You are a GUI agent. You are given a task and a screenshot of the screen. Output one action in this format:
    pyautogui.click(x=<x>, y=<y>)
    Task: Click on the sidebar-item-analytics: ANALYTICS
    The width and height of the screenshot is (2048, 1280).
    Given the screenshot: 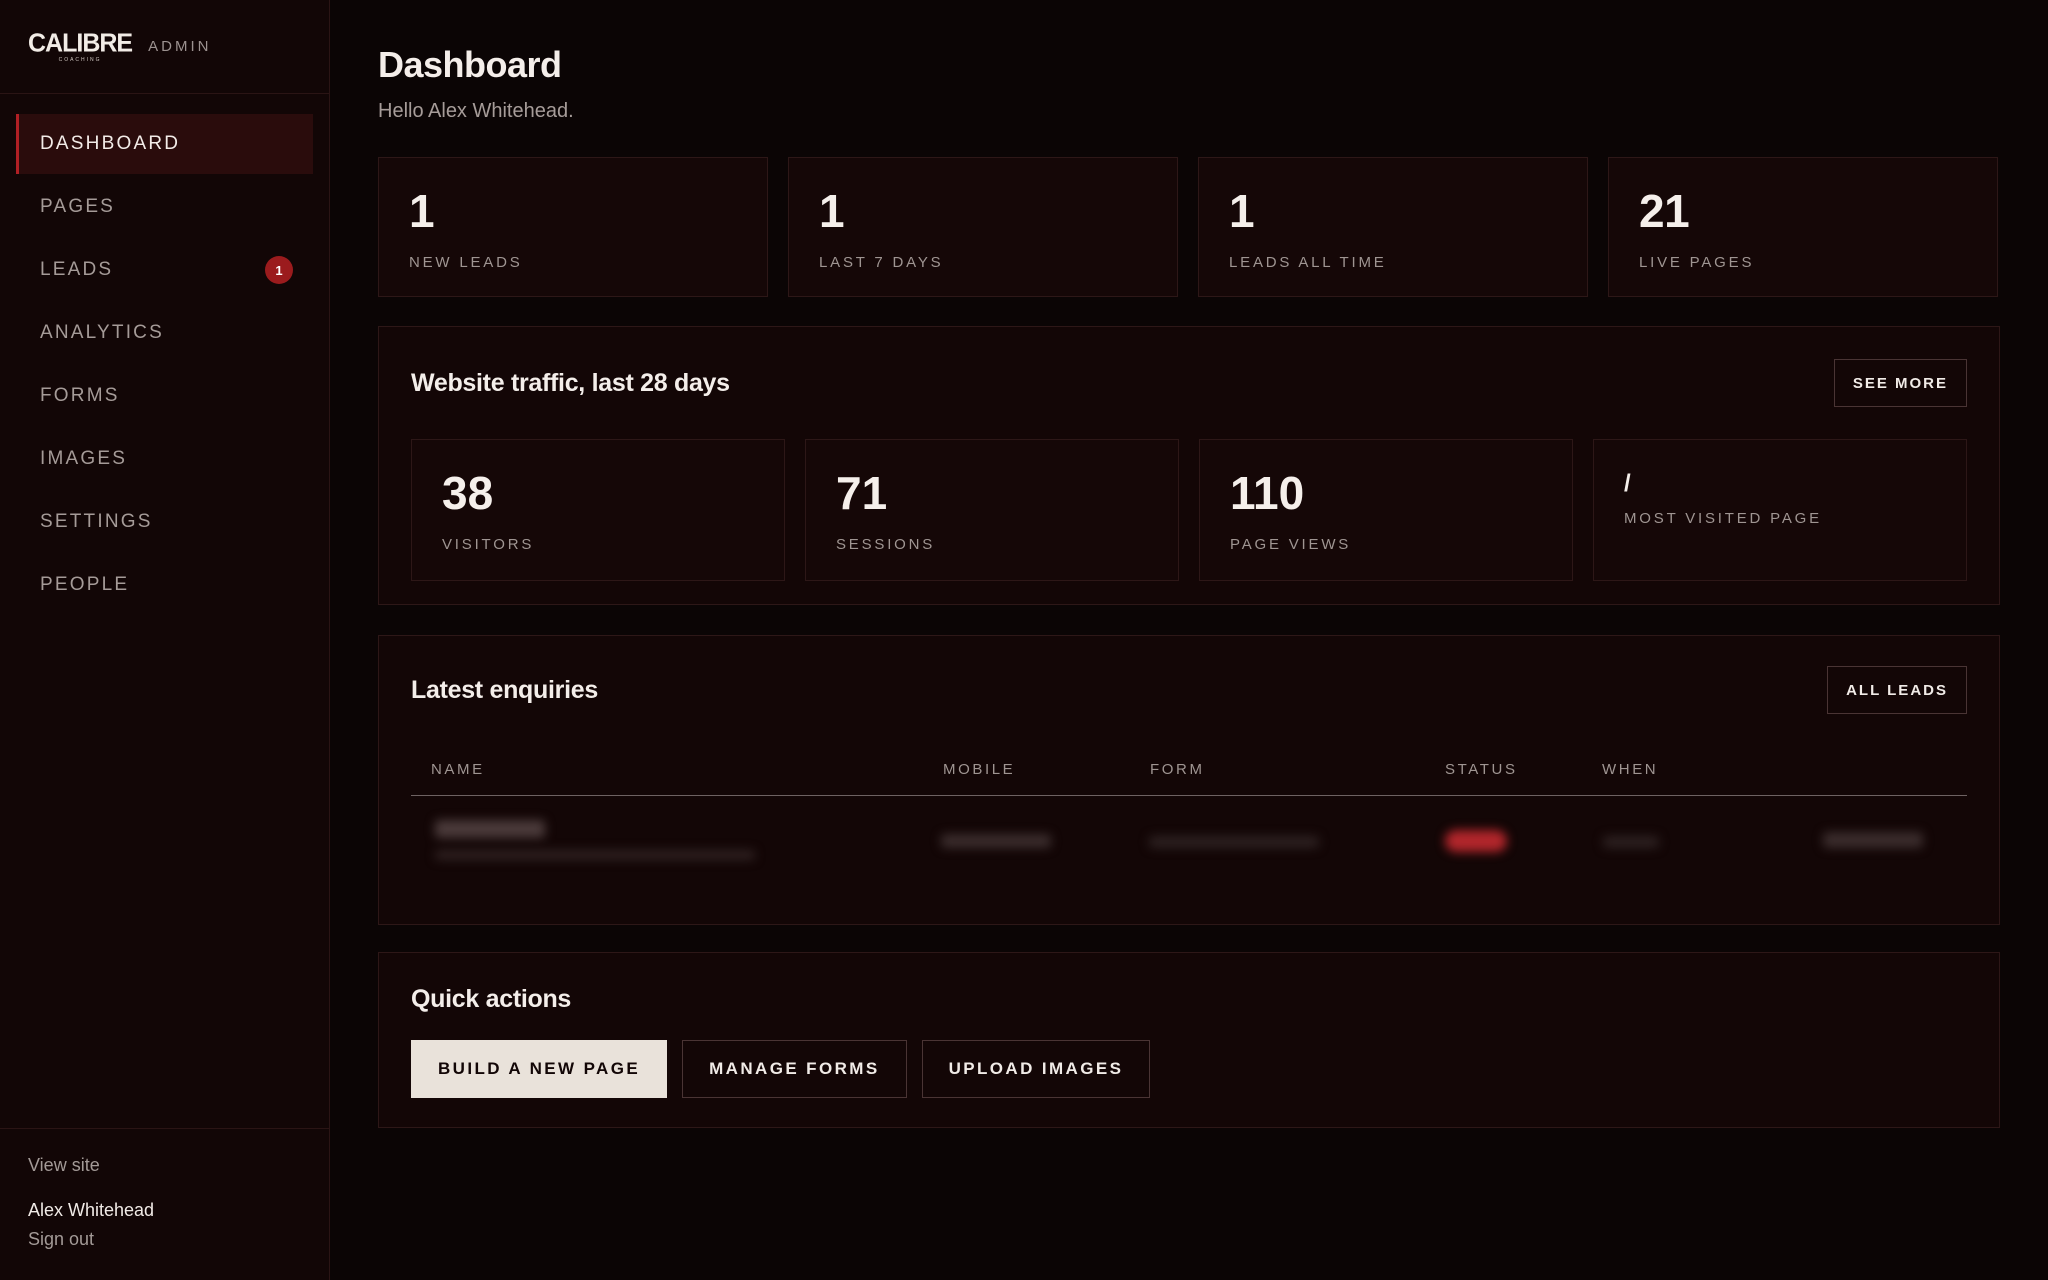 What is the action you would take?
    pyautogui.click(x=164, y=333)
    